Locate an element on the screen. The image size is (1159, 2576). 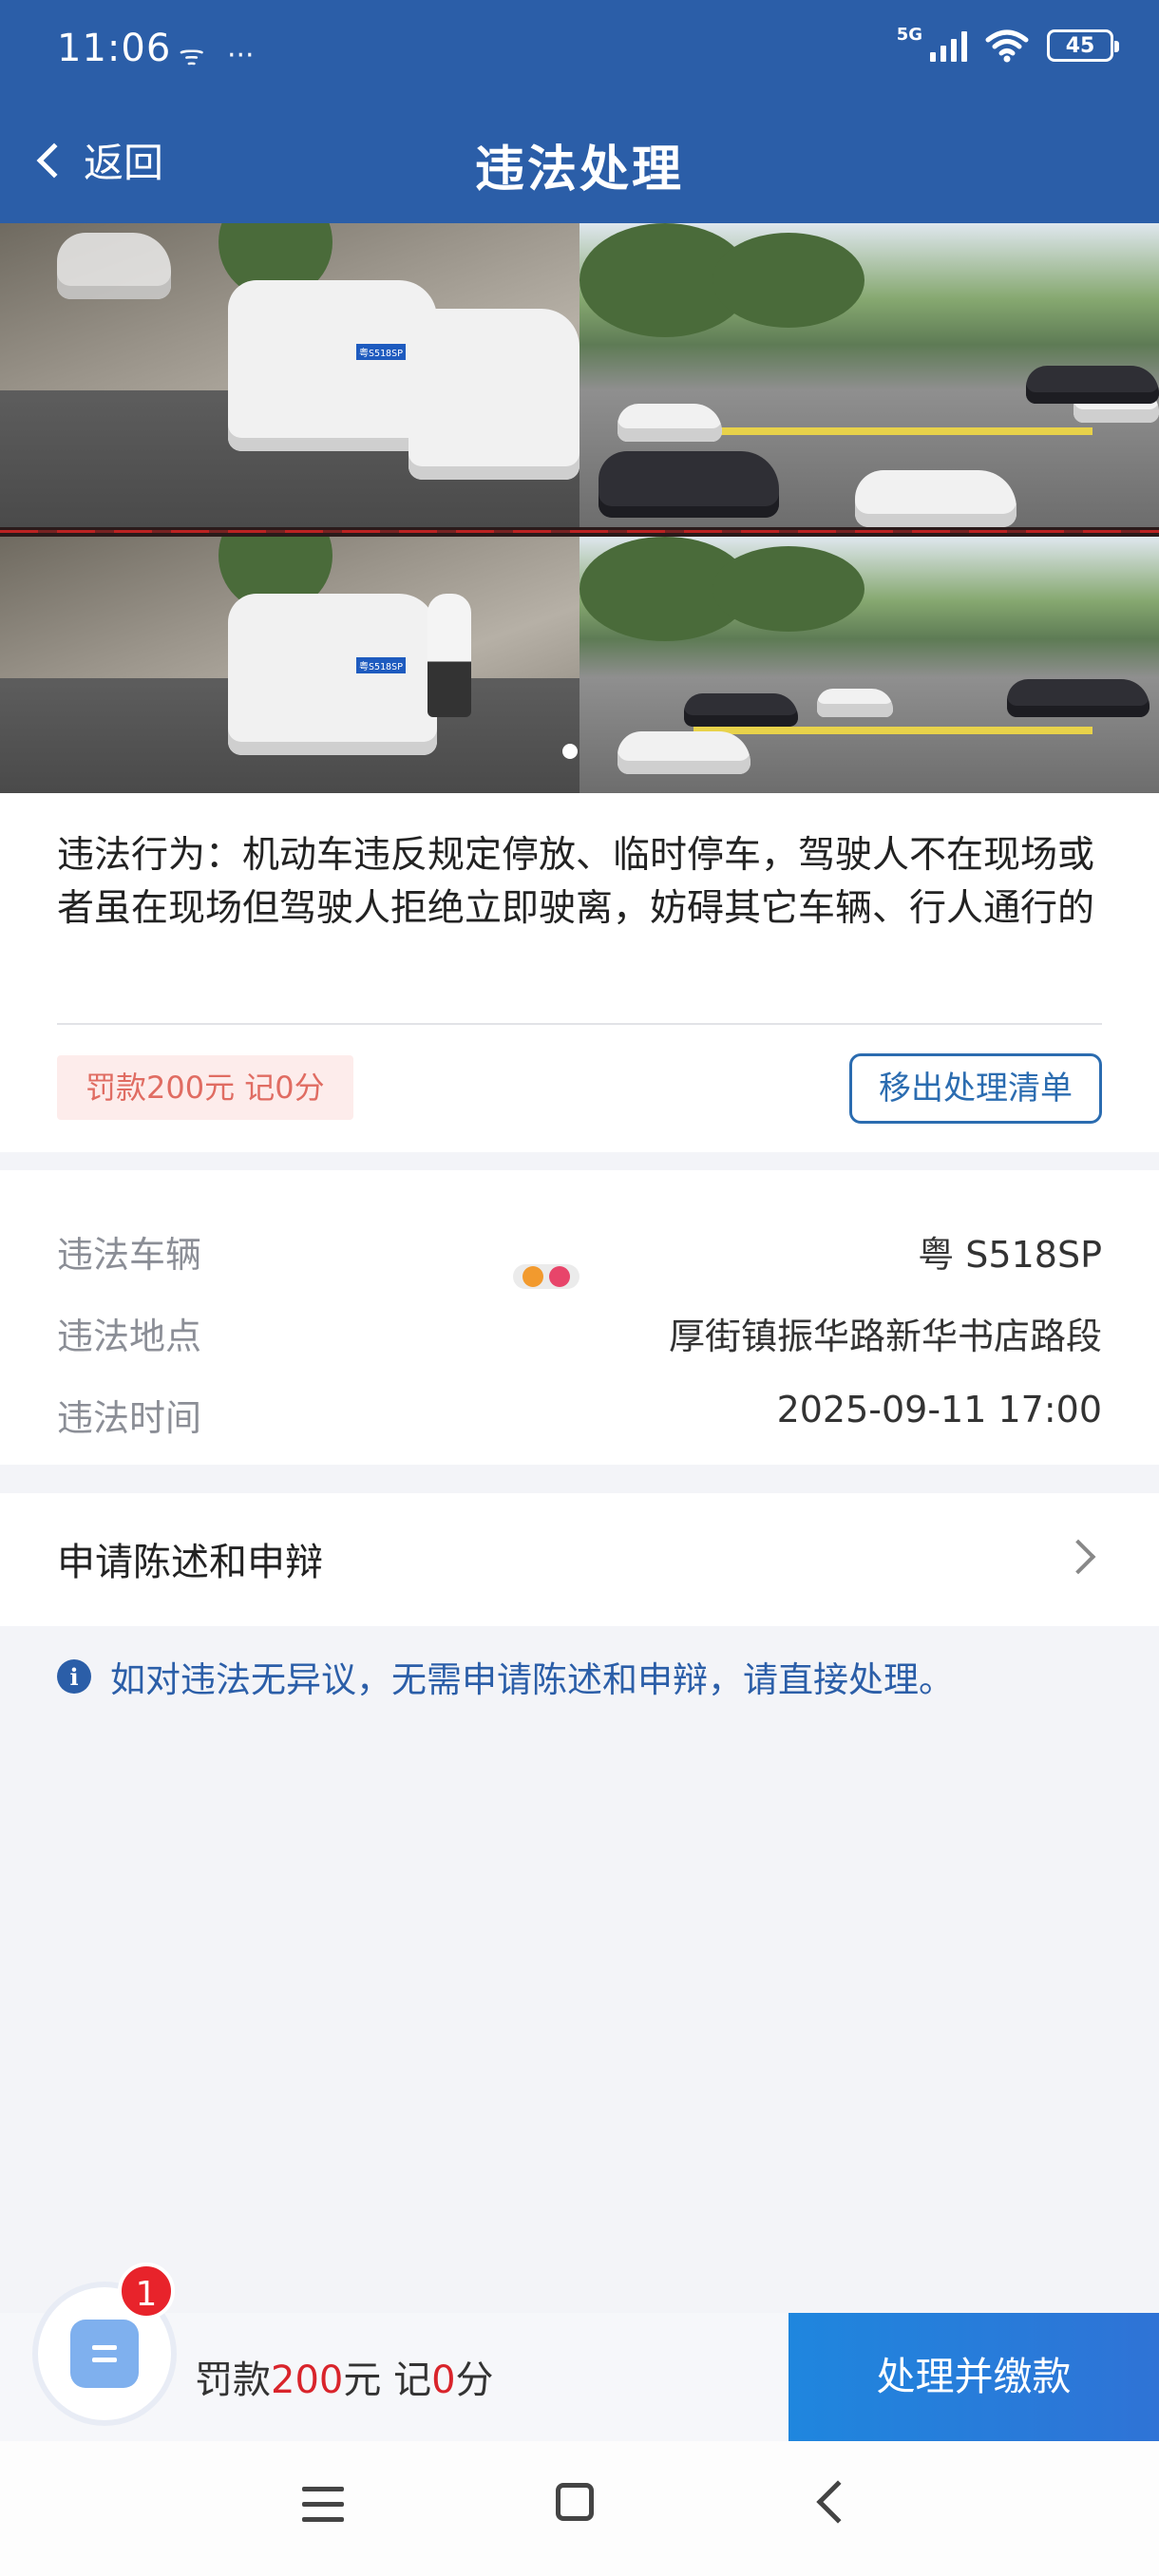
detail-label: 违法地点 is located at coordinates (129, 1336).